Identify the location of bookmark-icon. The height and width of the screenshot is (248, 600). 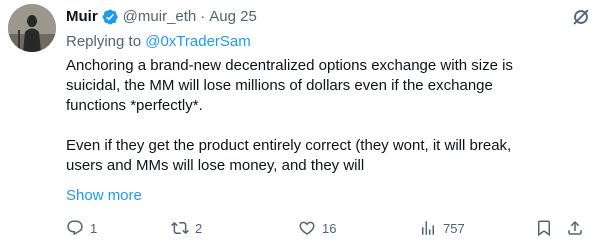
(544, 228).